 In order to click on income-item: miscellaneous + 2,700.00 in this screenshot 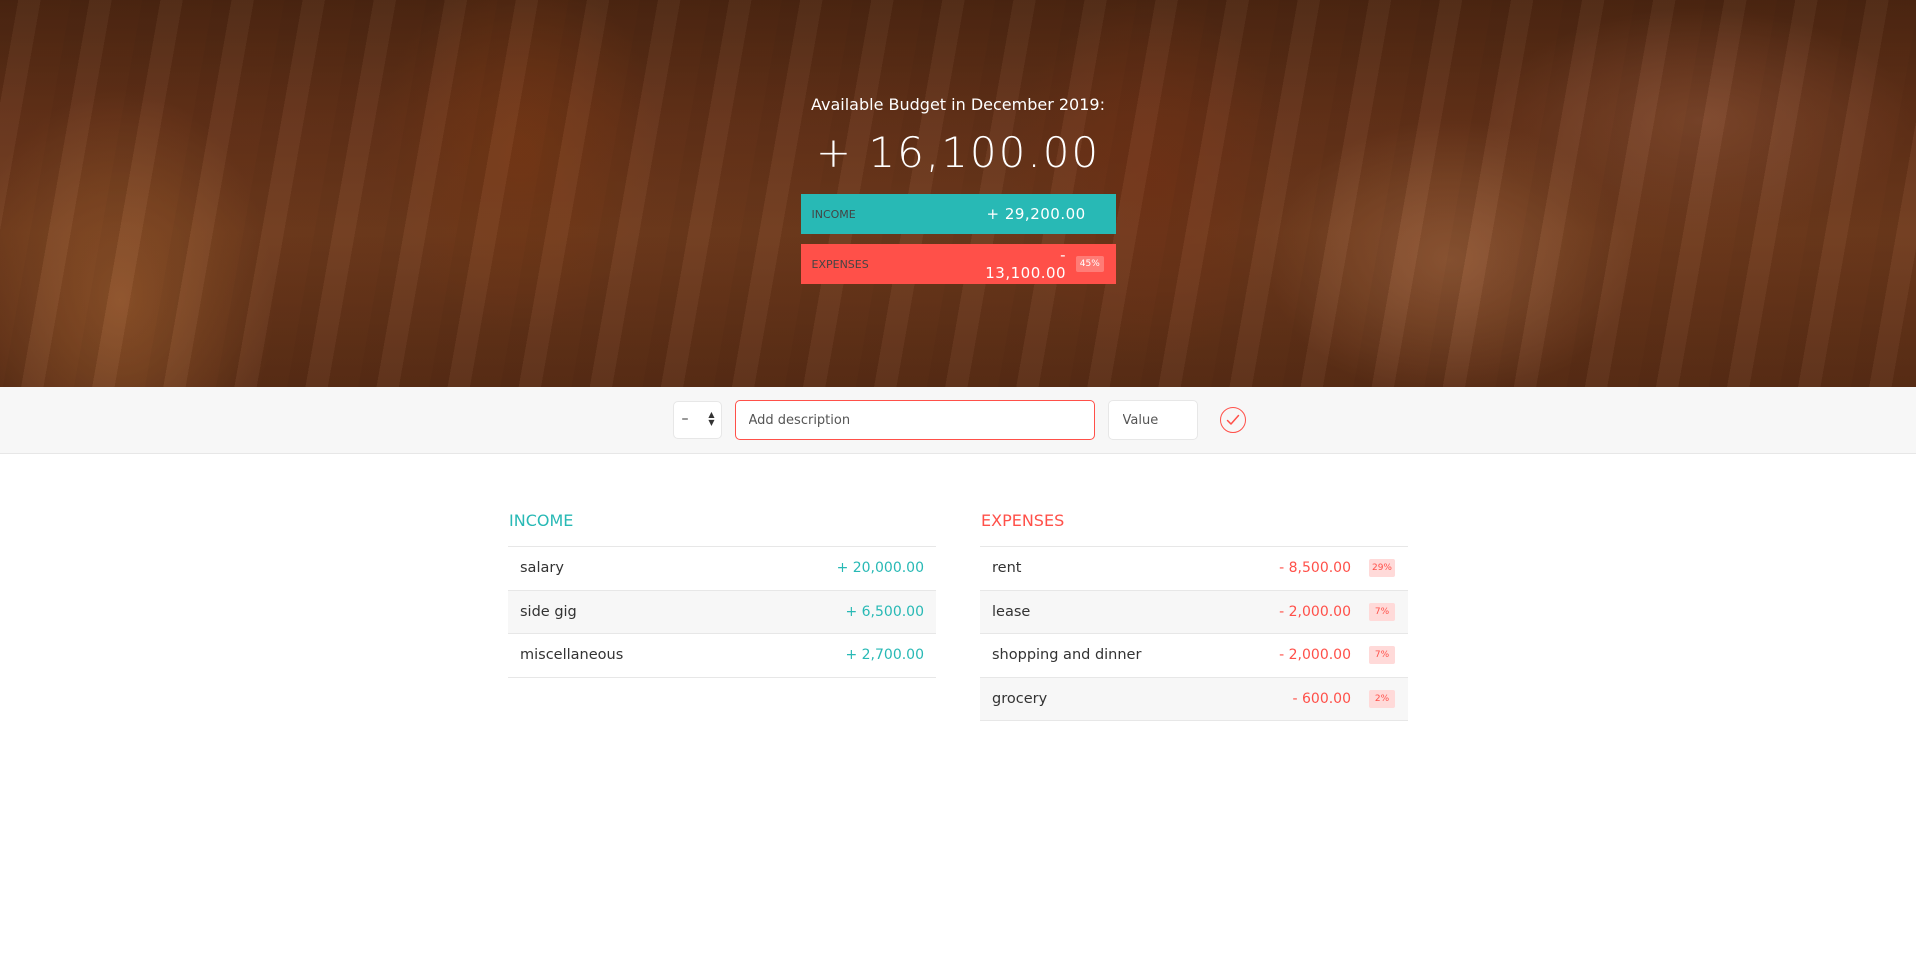, I will do `click(722, 656)`.